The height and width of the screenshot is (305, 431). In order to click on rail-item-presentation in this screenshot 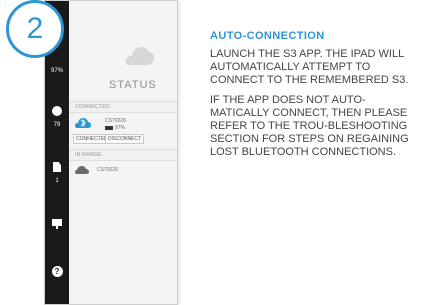, I will do `click(57, 222)`.